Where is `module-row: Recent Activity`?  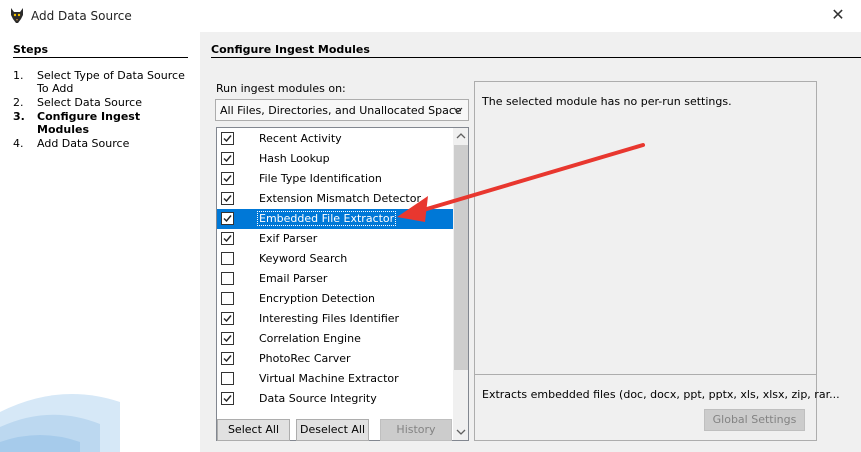
module-row: Recent Activity is located at coordinates (335, 139).